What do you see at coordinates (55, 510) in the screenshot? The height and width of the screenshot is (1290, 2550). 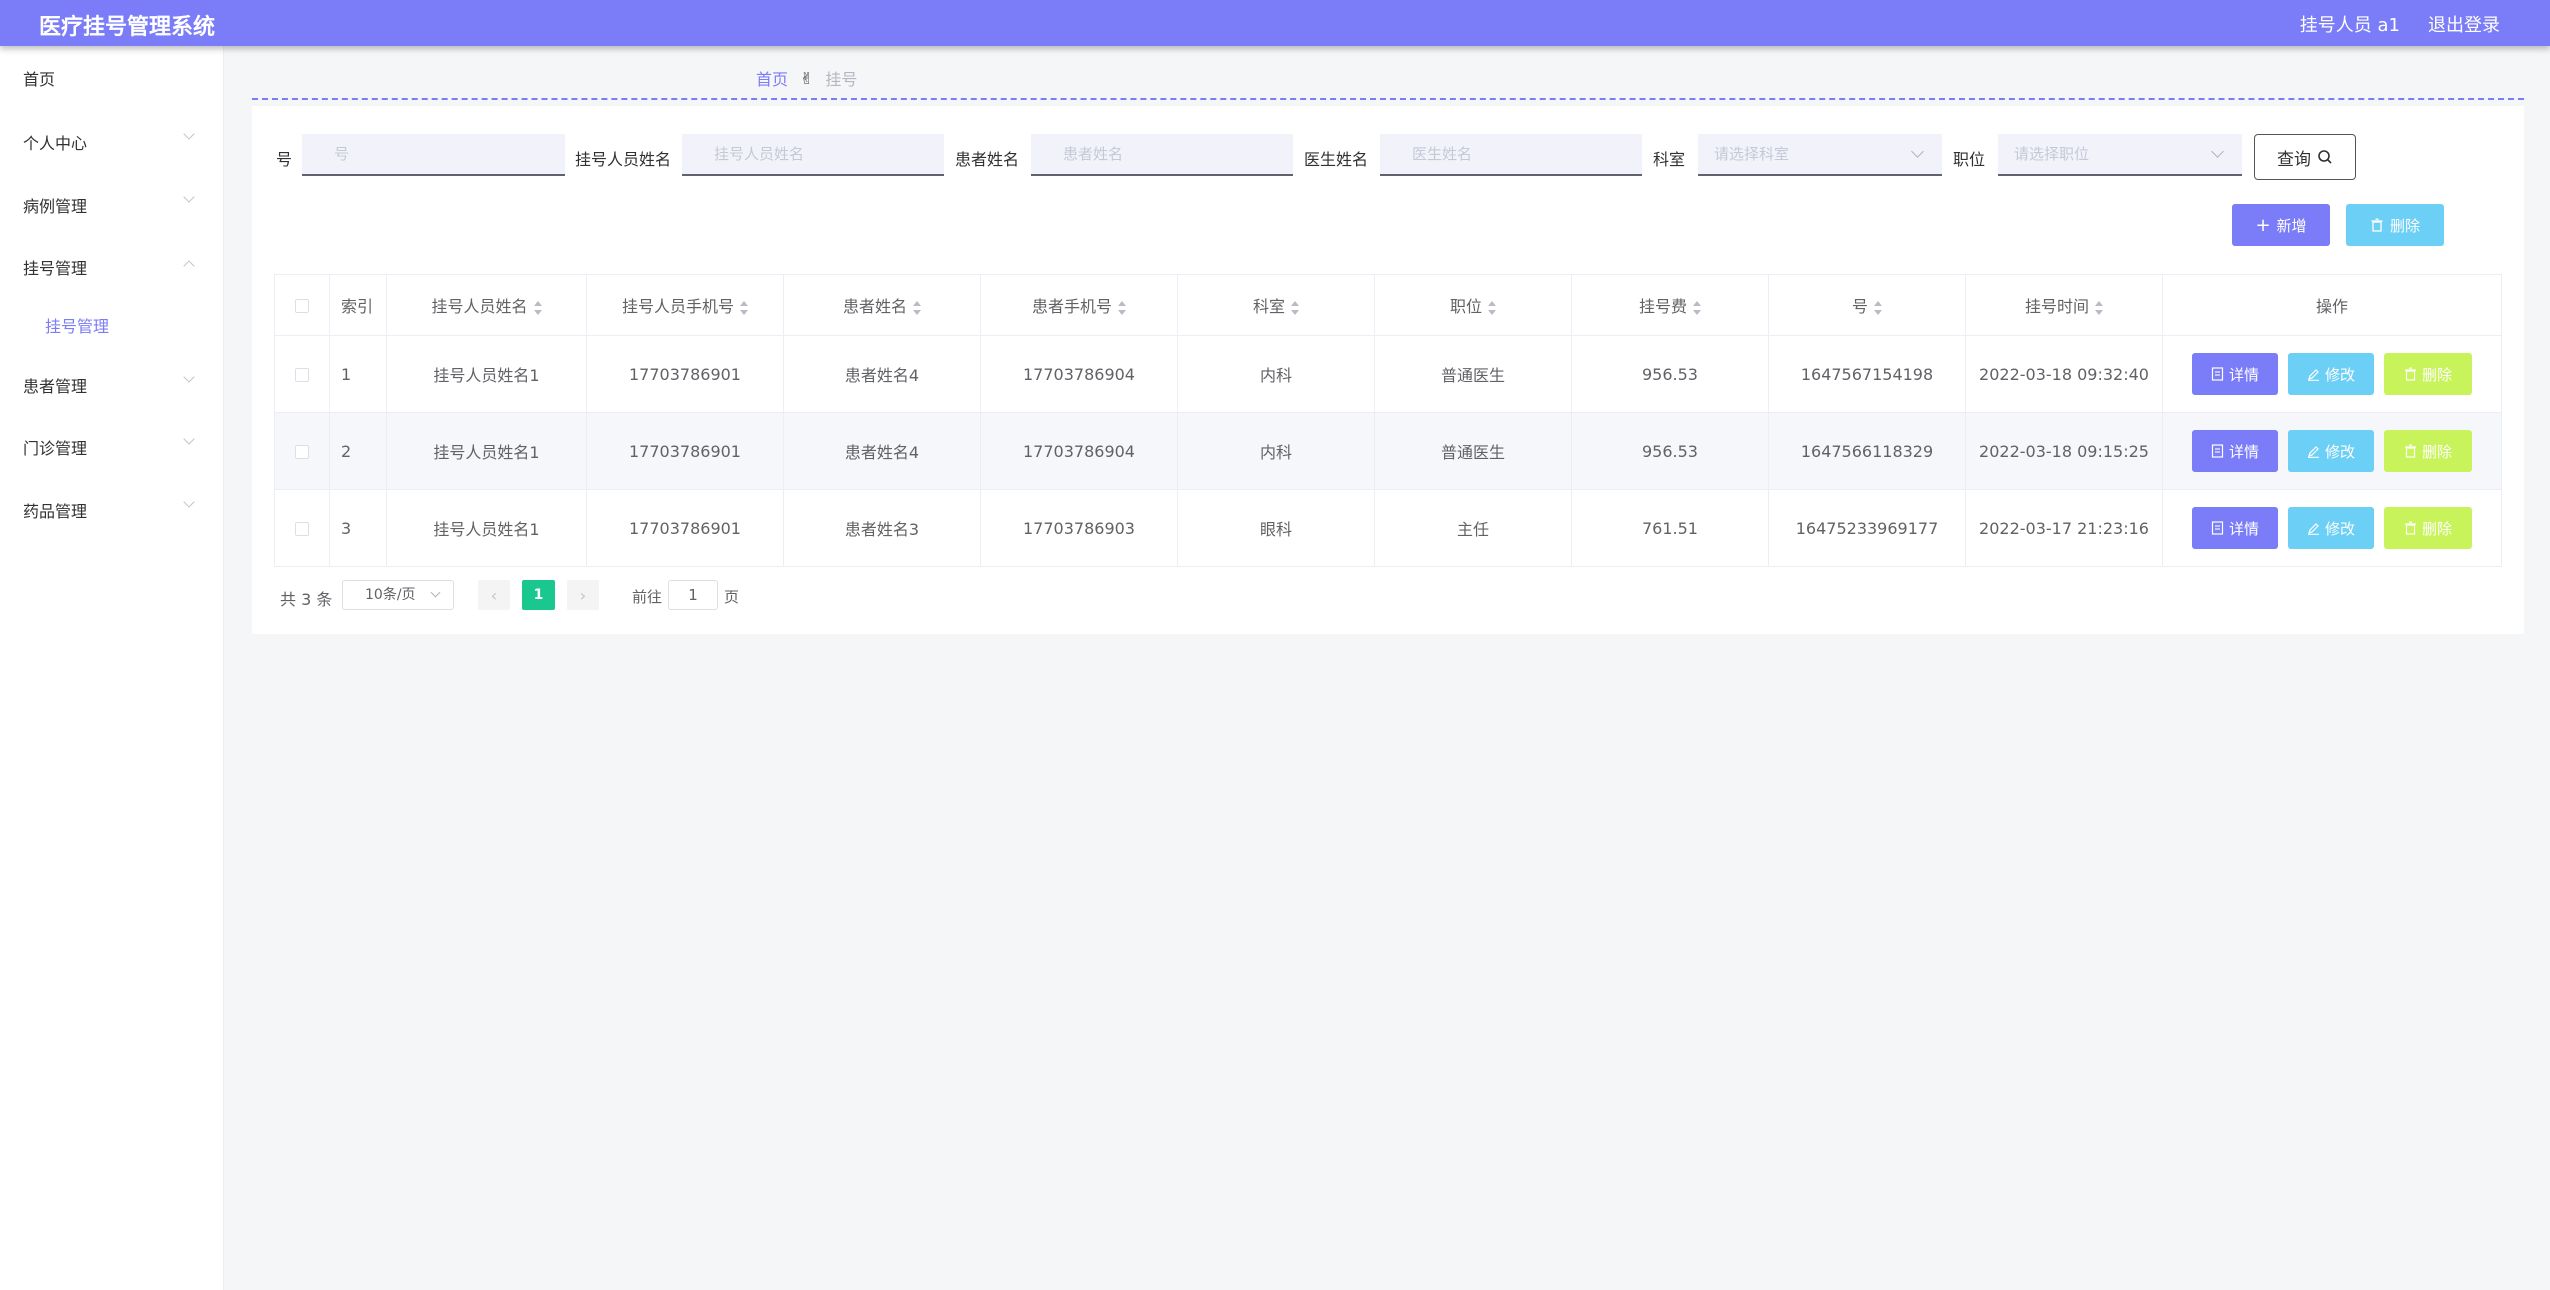 I see `sidebar-item-drug-management: 药品管理` at bounding box center [55, 510].